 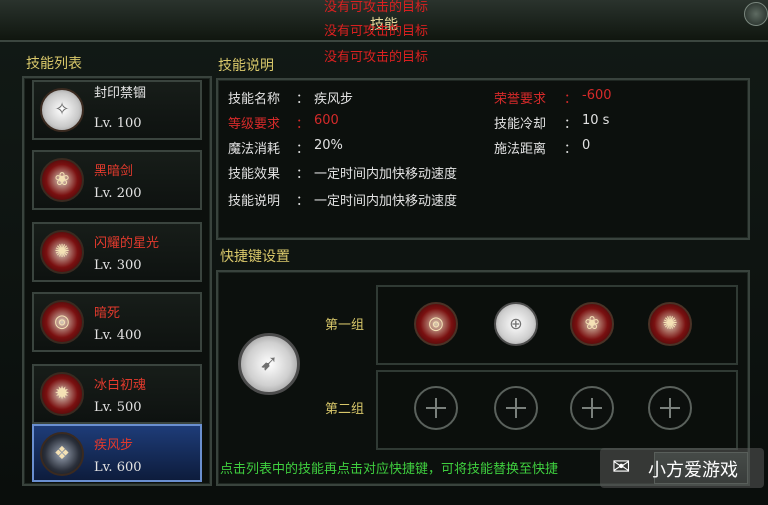 I want to click on dark-death-icon: ◎, so click(x=62, y=322).